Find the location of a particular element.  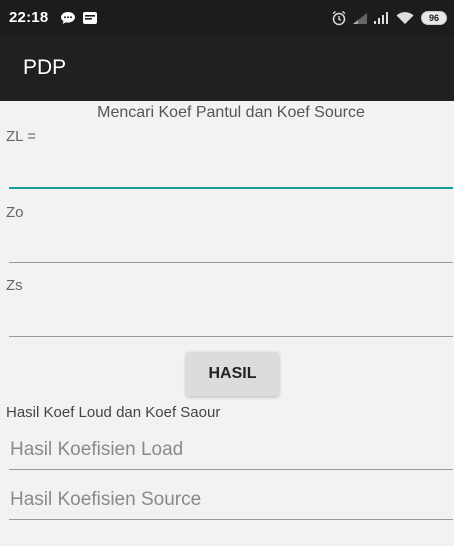

status-bar: 22:18 96 is located at coordinates (227, 18).